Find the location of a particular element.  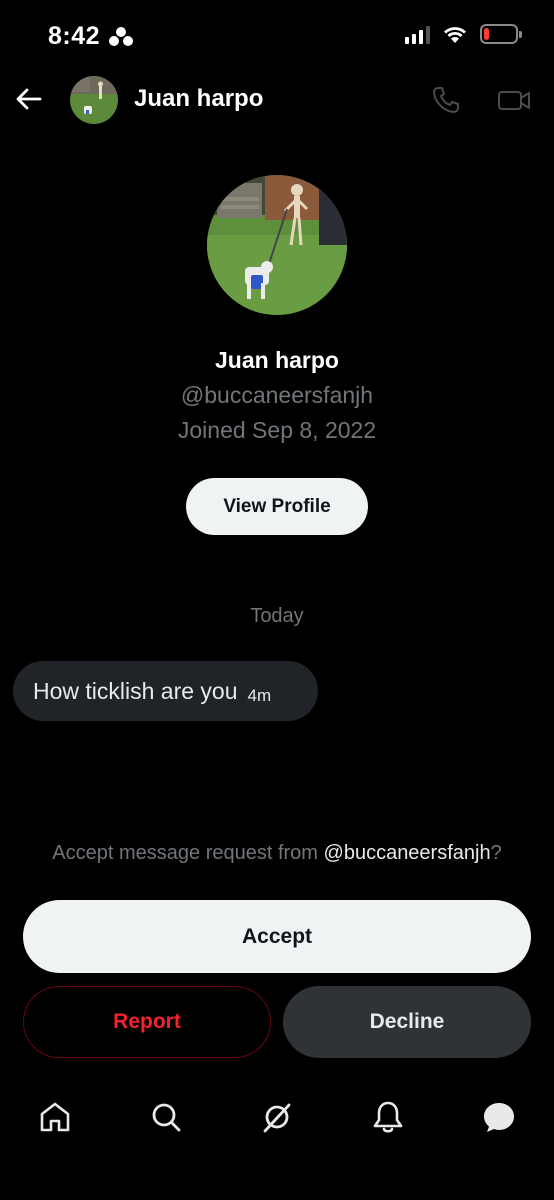

wifi-icon is located at coordinates (455, 35).